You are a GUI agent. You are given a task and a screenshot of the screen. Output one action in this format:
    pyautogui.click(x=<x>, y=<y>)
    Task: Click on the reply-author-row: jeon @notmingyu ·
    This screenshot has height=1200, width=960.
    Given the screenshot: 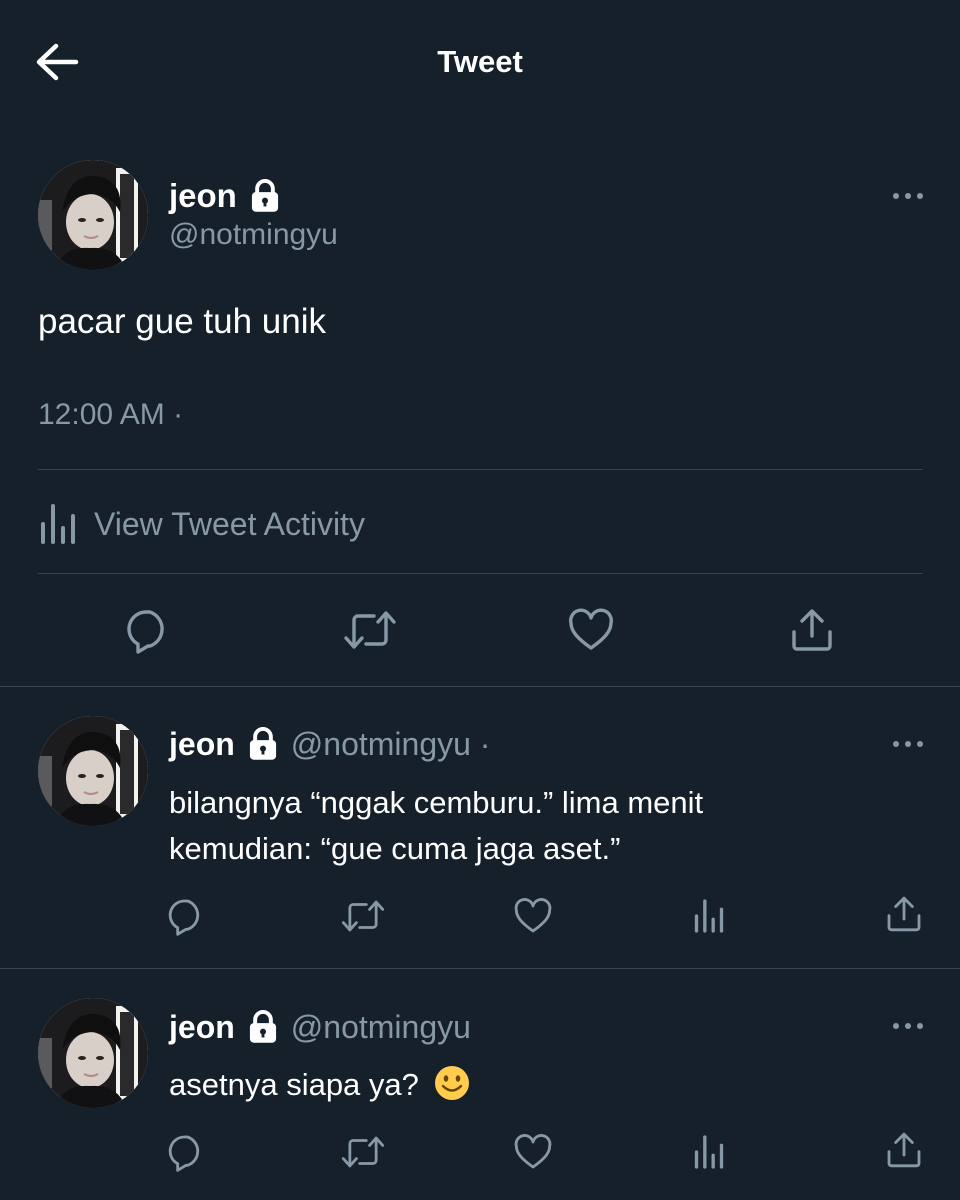 What is the action you would take?
    pyautogui.click(x=329, y=744)
    